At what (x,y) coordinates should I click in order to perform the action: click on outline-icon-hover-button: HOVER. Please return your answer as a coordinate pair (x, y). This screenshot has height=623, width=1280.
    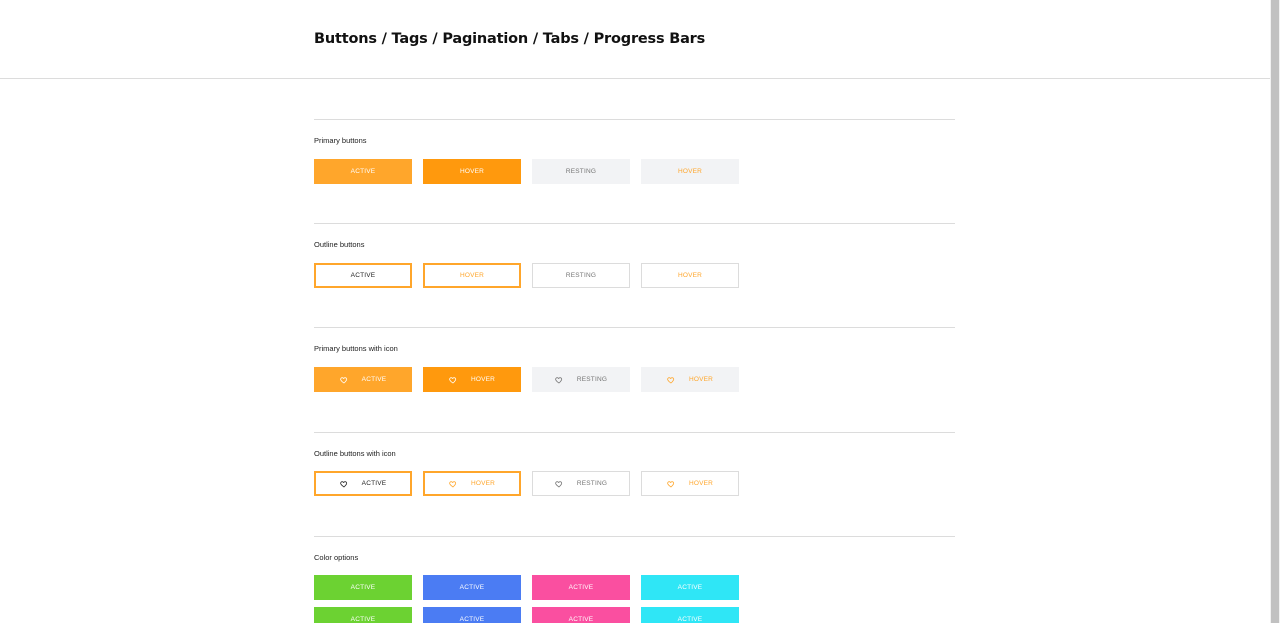
    Looking at the image, I should click on (472, 483).